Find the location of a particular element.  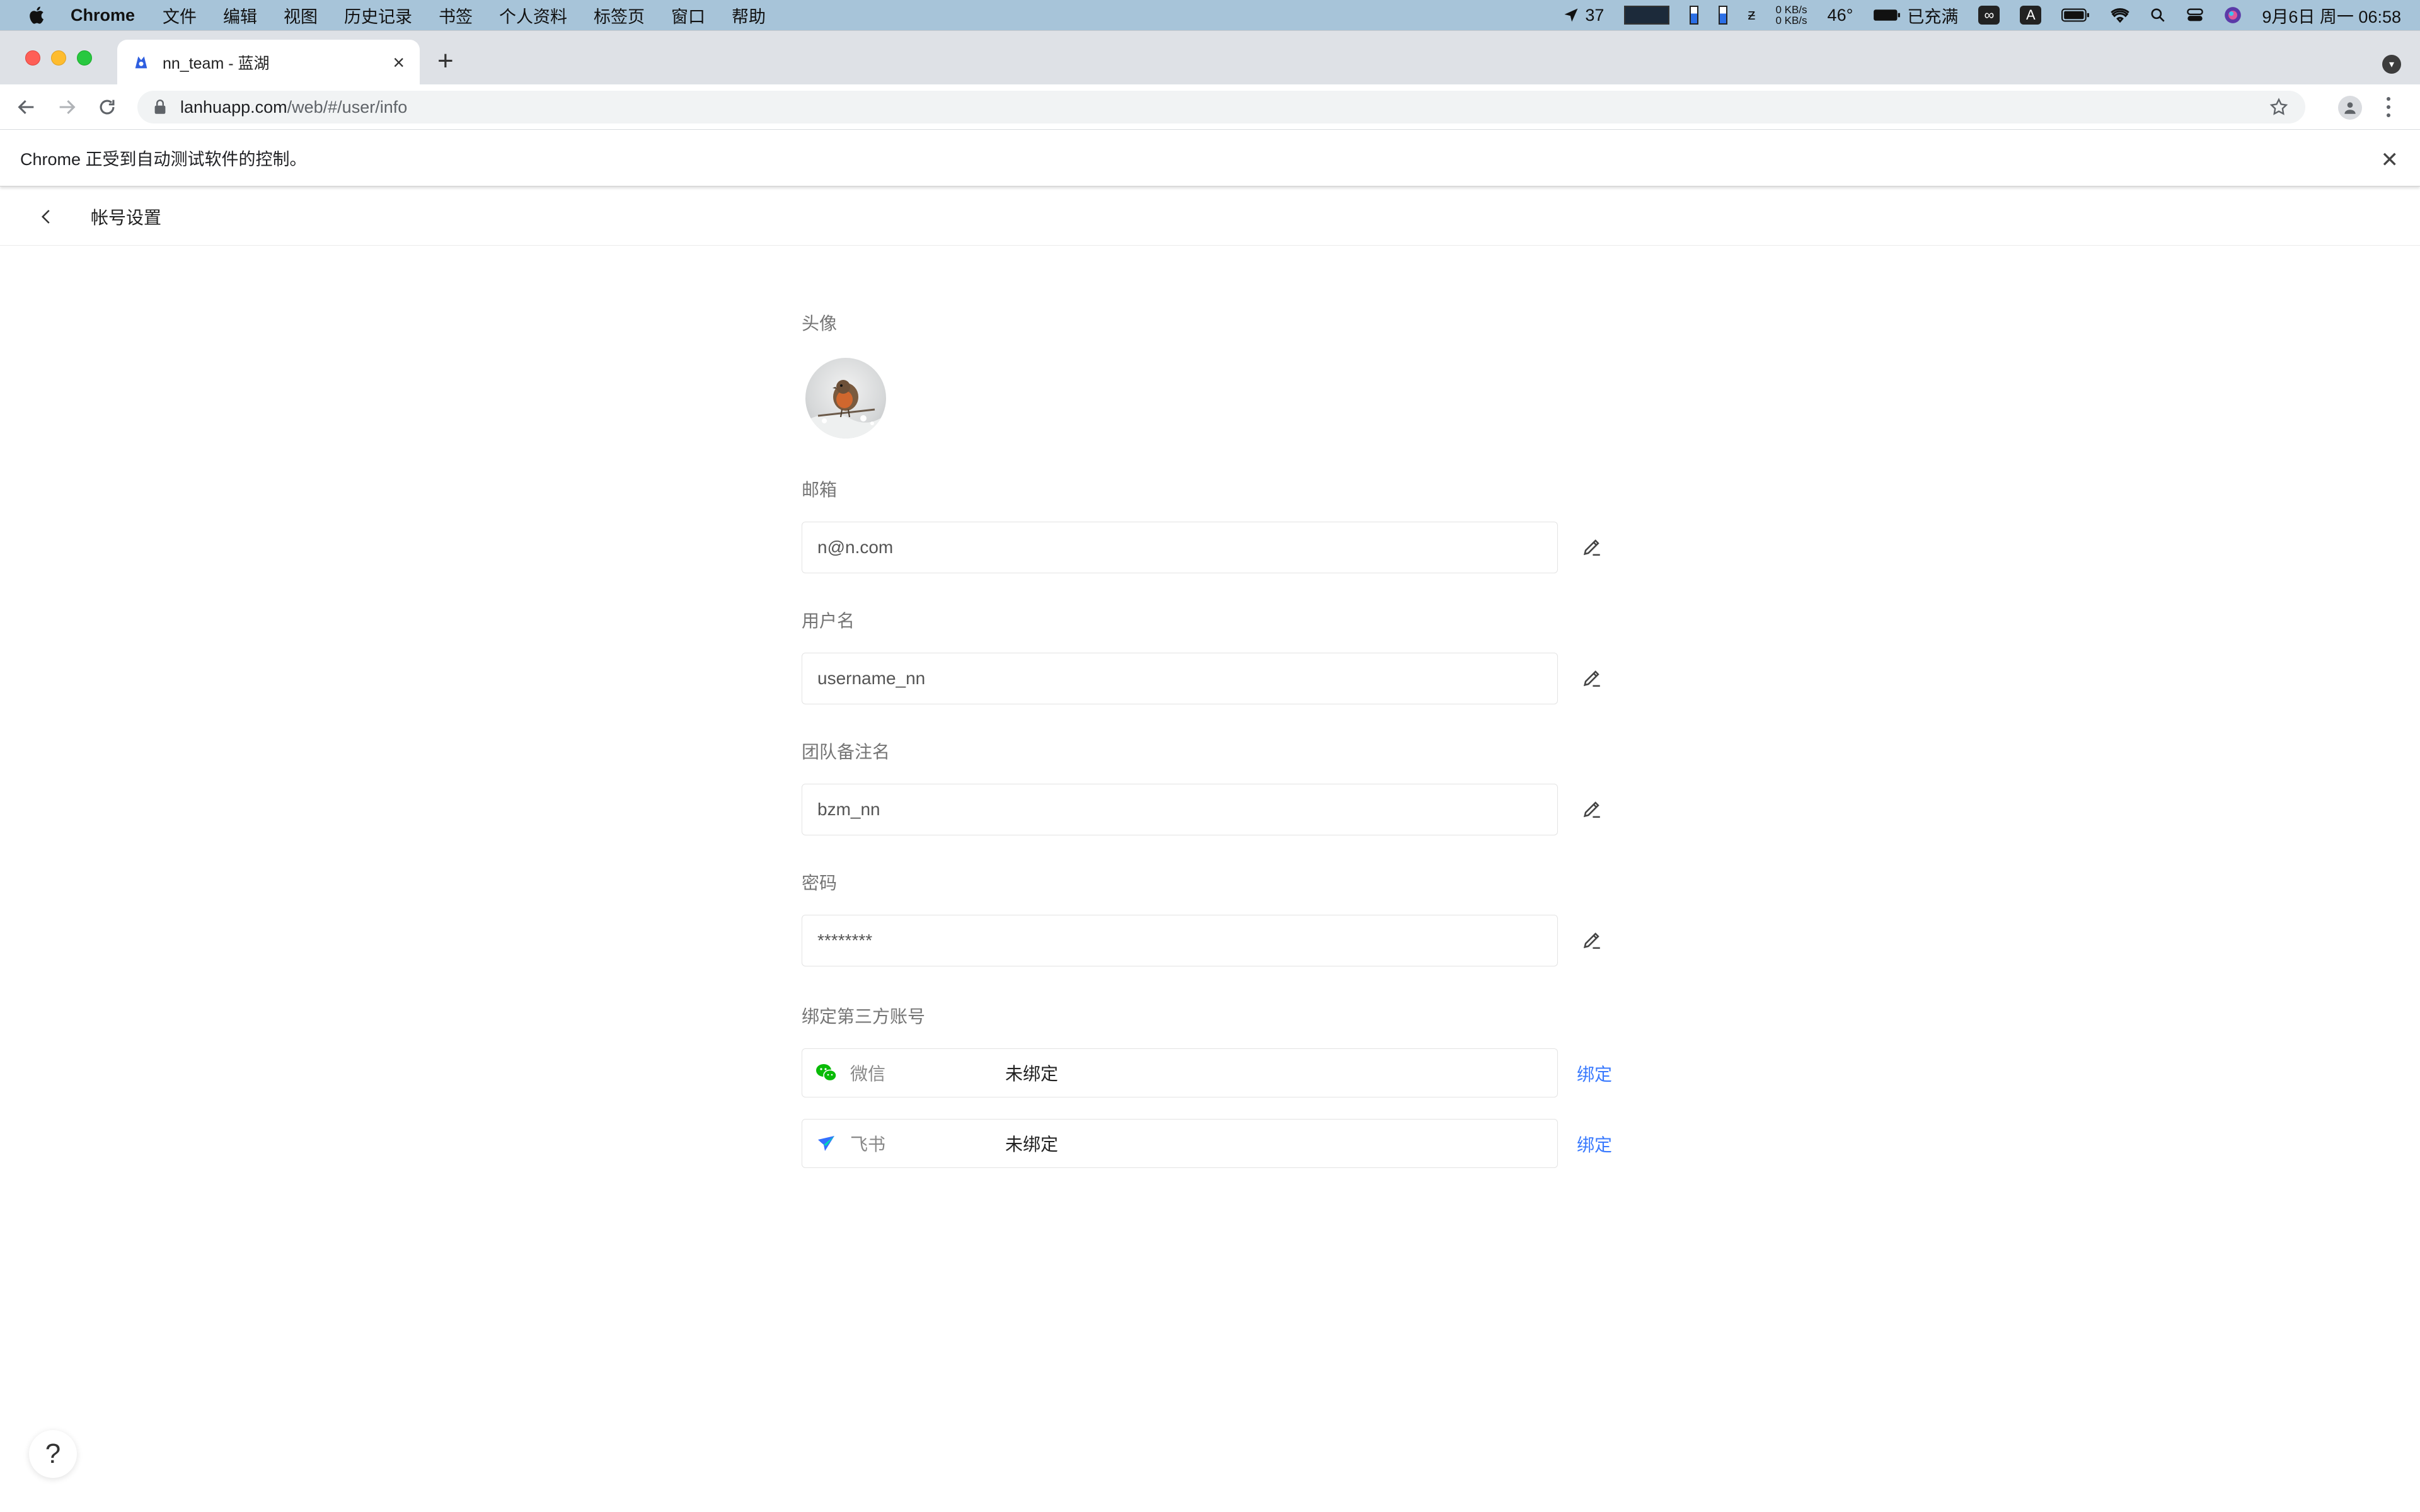

tab-search-chevron-icon: ▾ is located at coordinates (2392, 64).